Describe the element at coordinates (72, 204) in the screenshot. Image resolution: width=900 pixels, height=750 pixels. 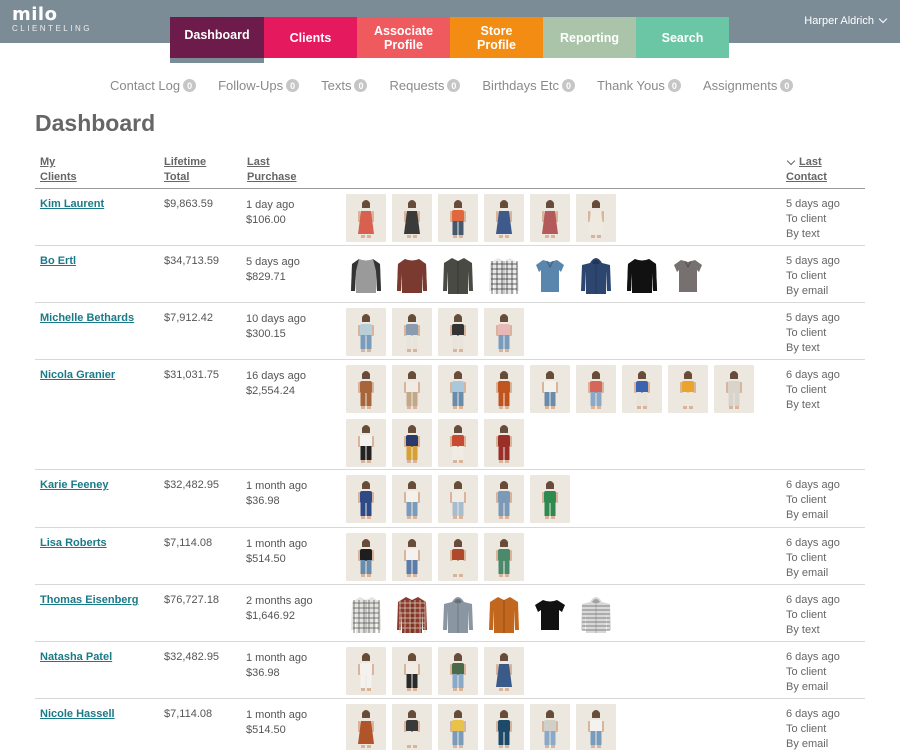
I see `client-name-link: Kim Laurent` at that location.